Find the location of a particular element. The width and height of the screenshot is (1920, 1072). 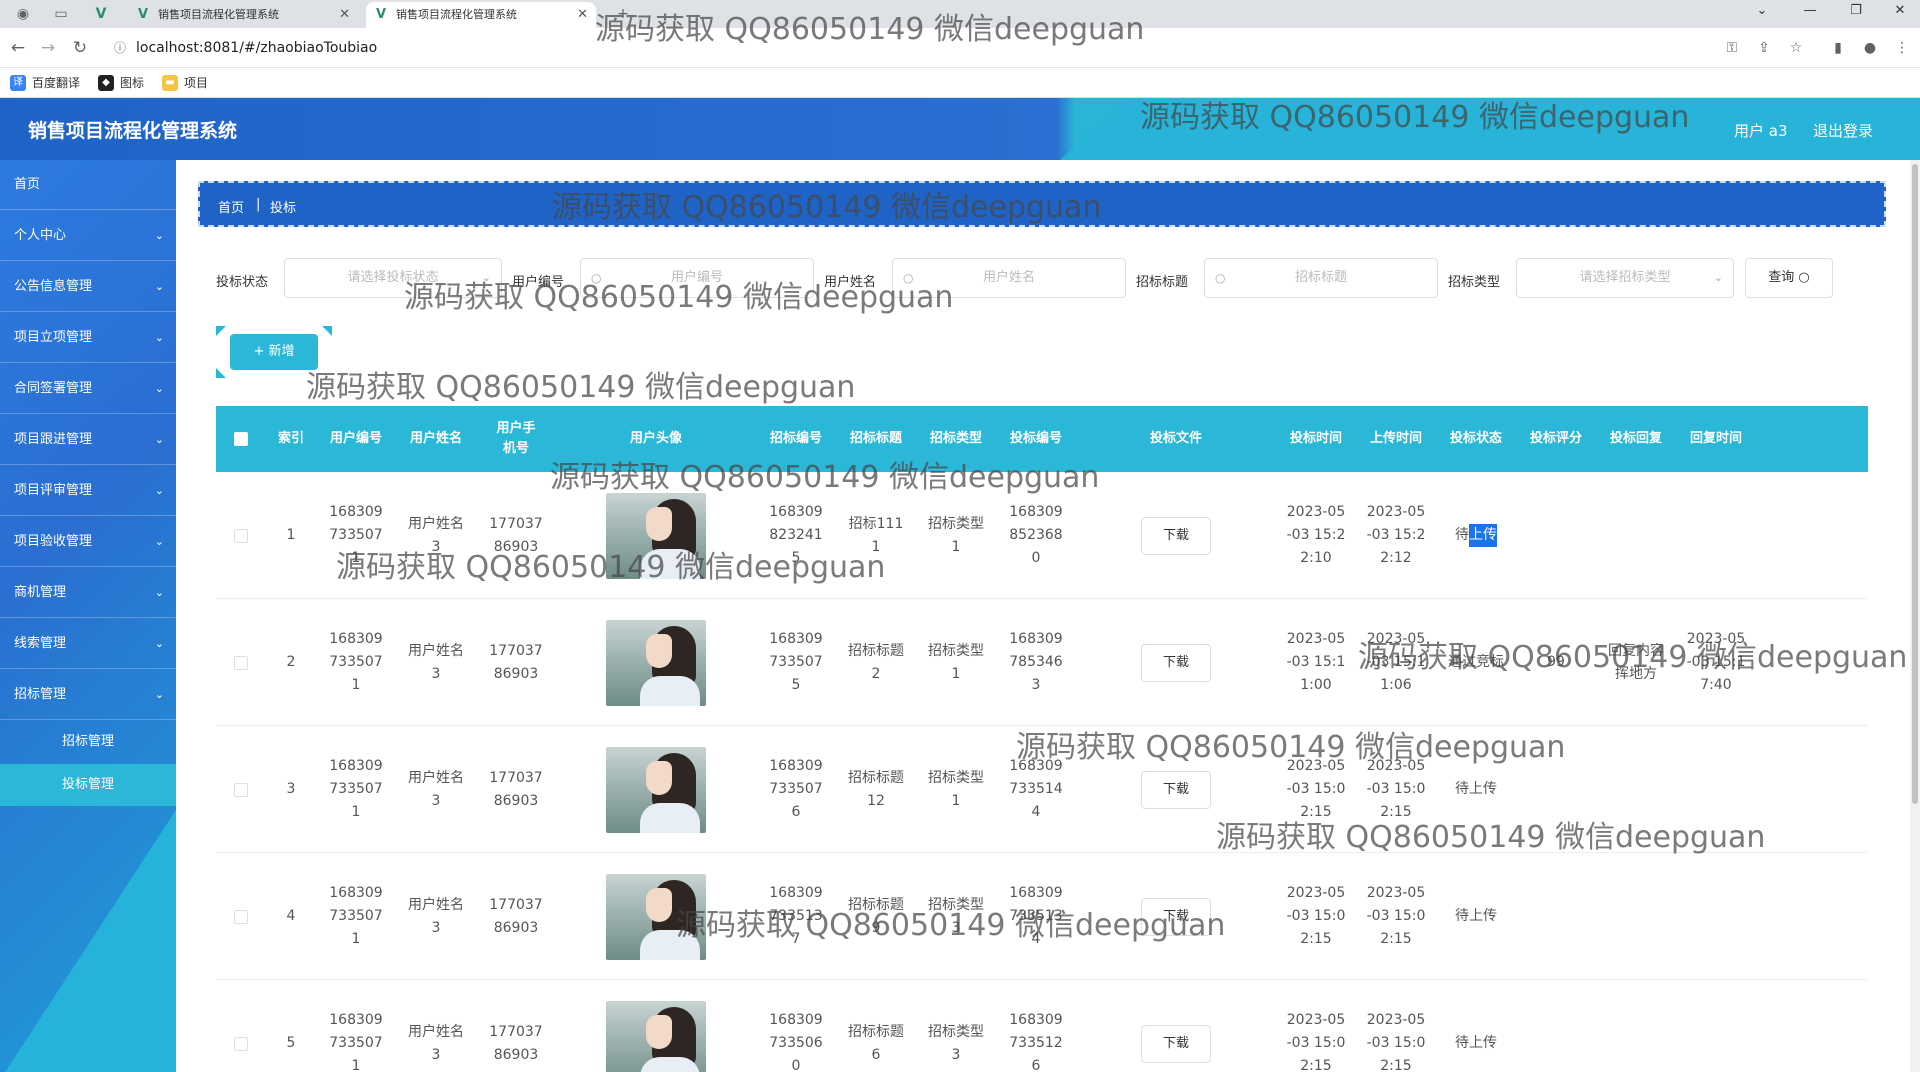

cell-user-no: 1683097335071 is located at coordinates (356, 789).